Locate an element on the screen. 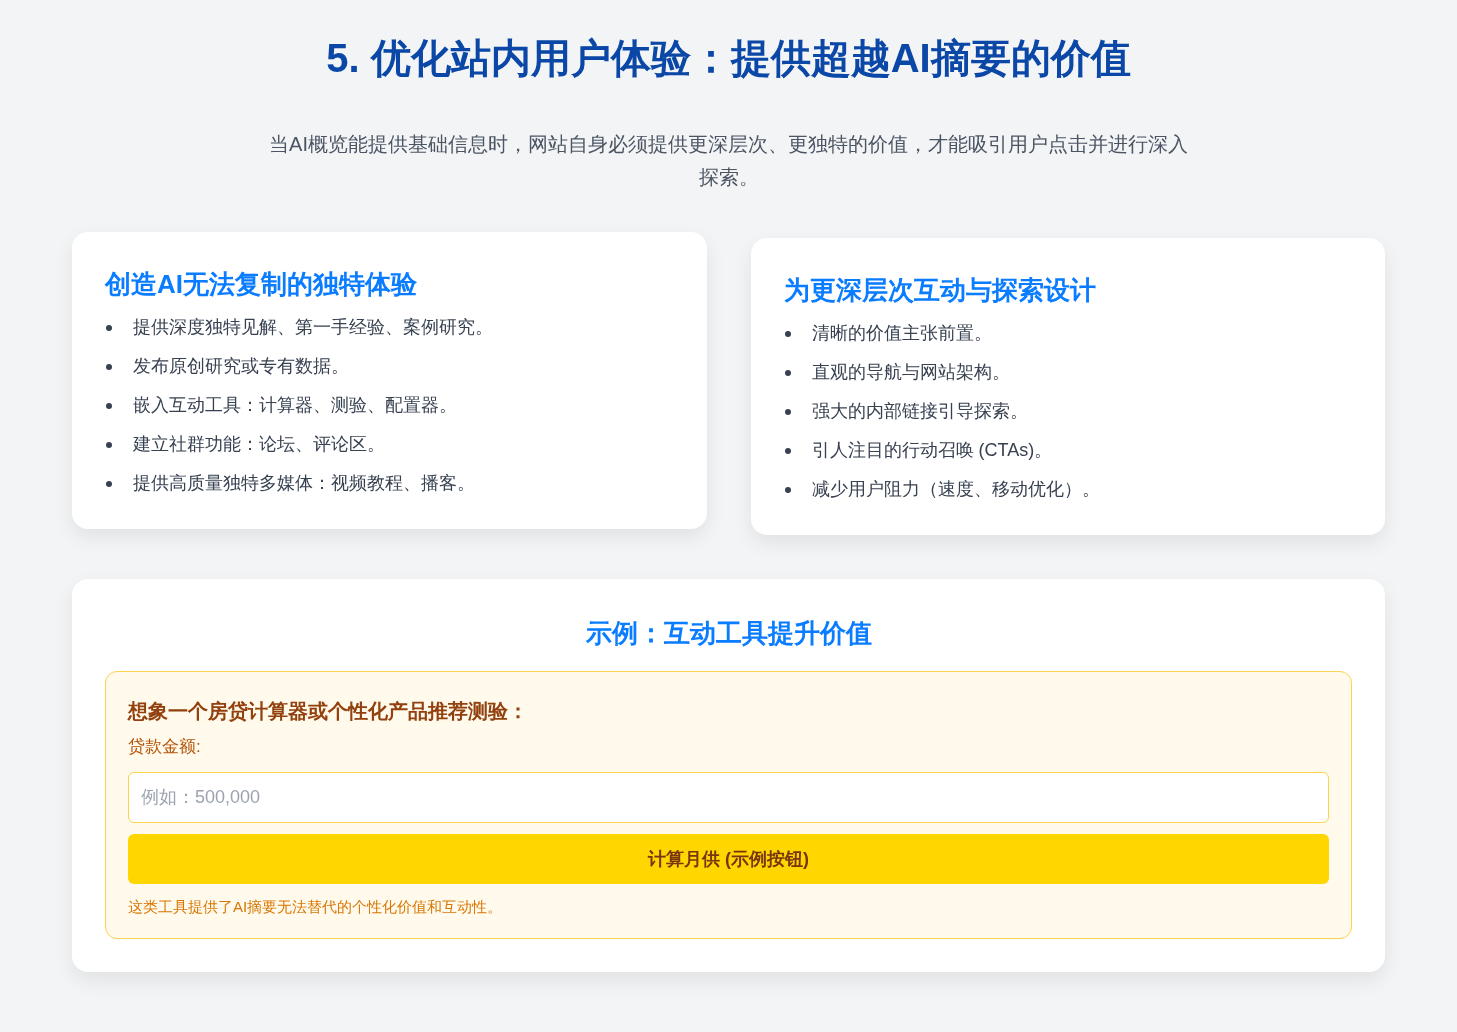 Image resolution: width=1457 pixels, height=1032 pixels. example-heading: 示例：互动工具提升价值 is located at coordinates (728, 633).